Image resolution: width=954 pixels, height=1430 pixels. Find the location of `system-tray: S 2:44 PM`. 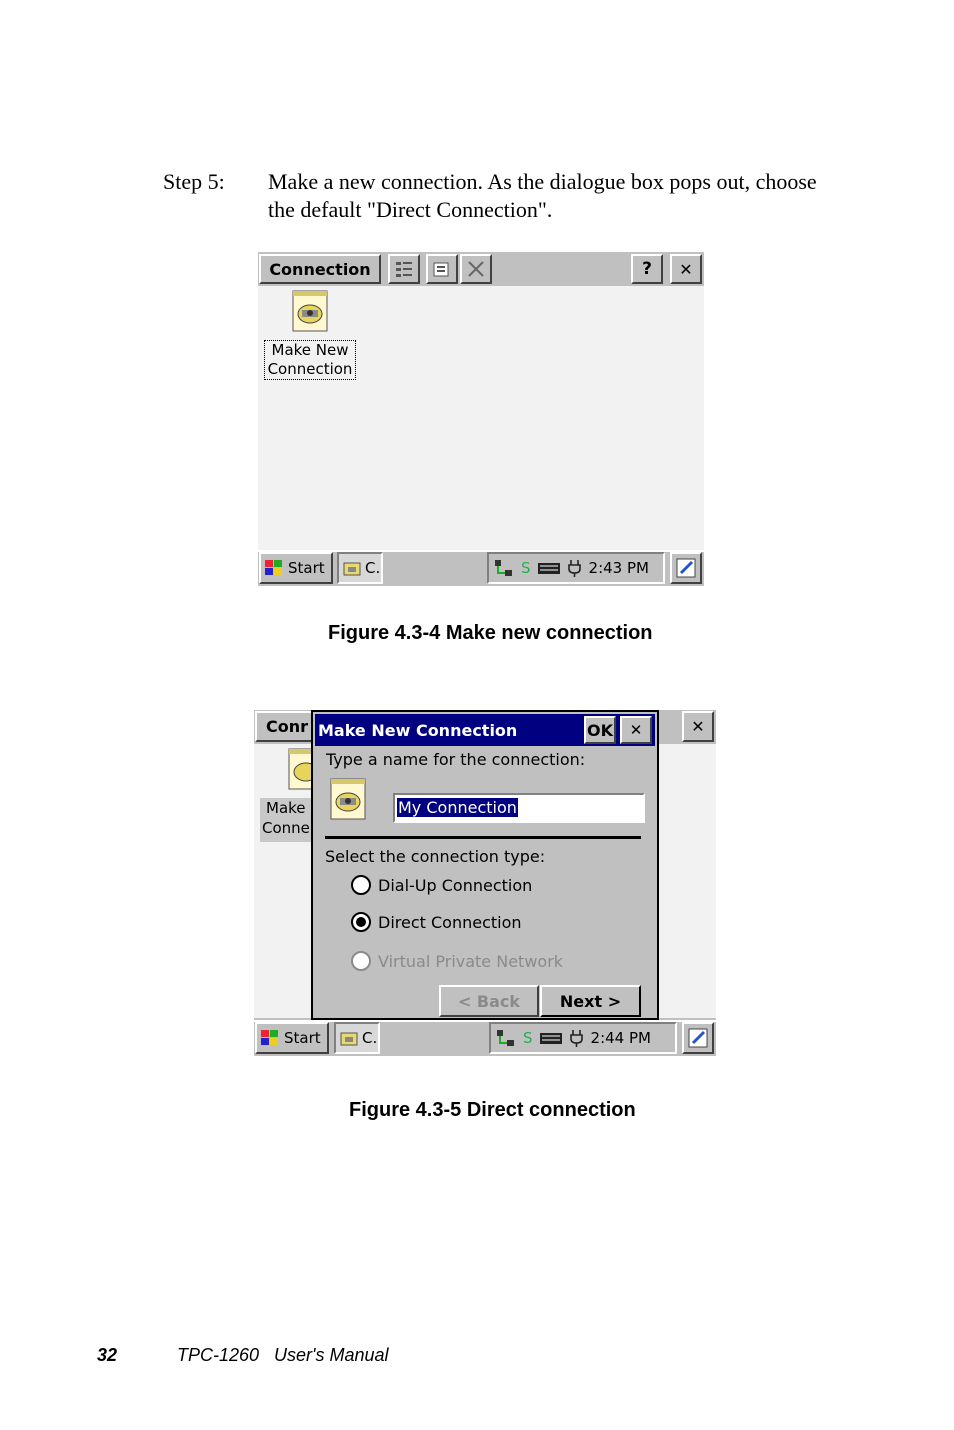

system-tray: S 2:44 PM is located at coordinates (583, 1038).